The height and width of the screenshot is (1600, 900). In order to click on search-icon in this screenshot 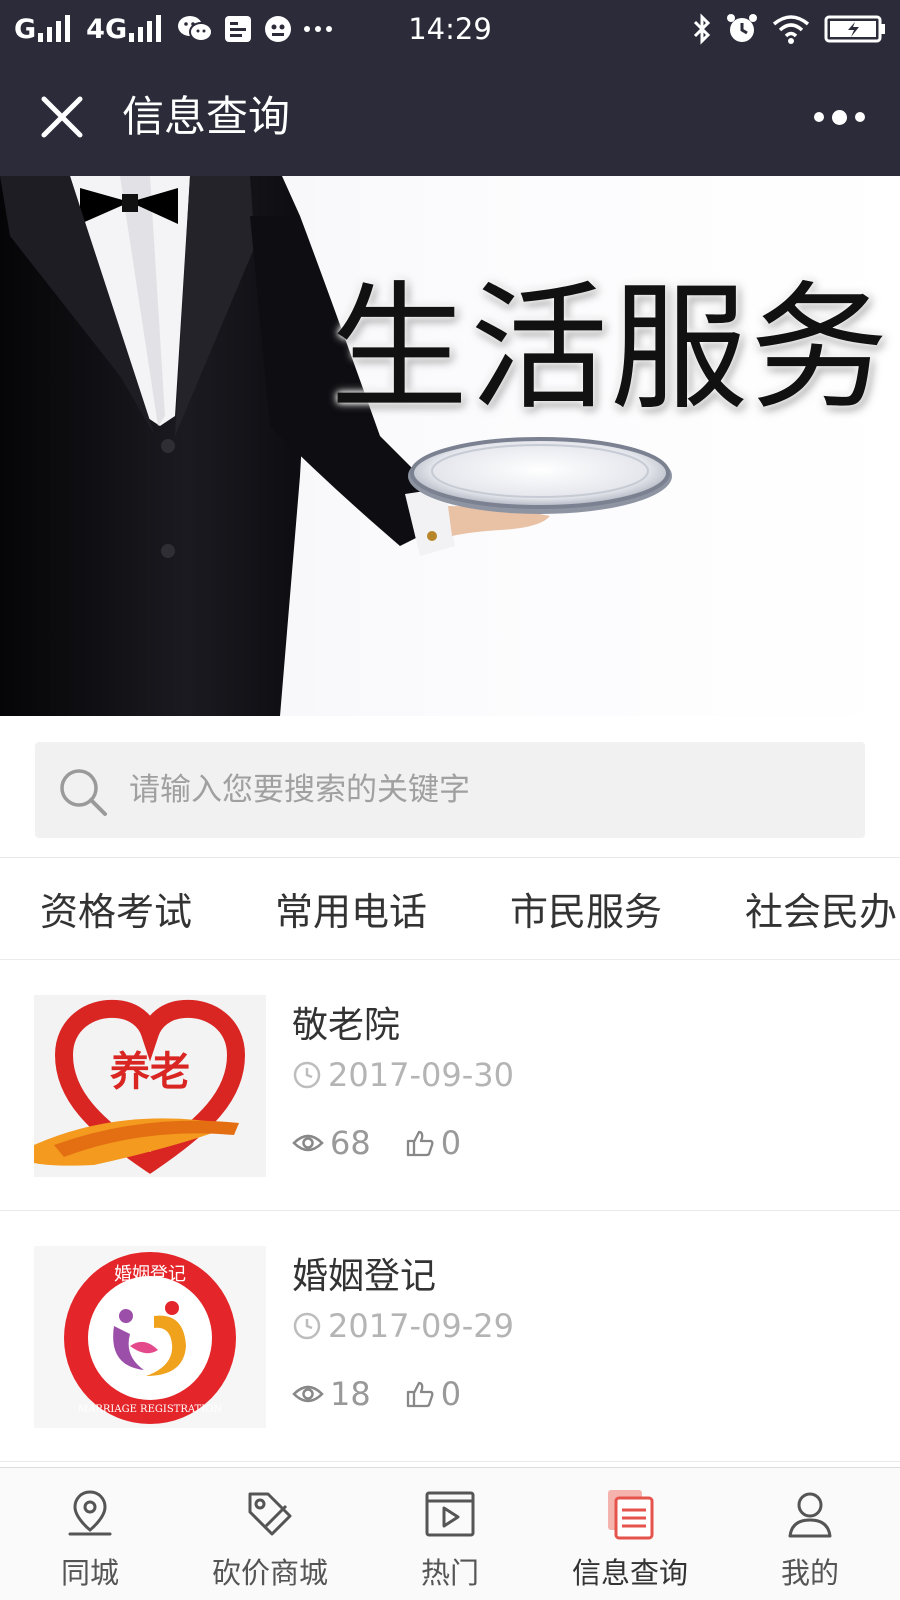, I will do `click(83, 792)`.